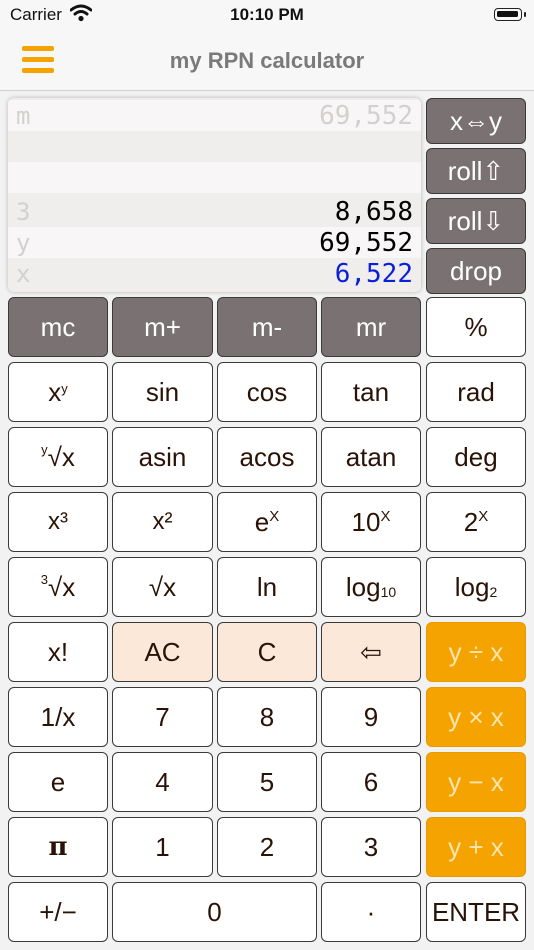  I want to click on decimal-point-button: ·, so click(371, 912).